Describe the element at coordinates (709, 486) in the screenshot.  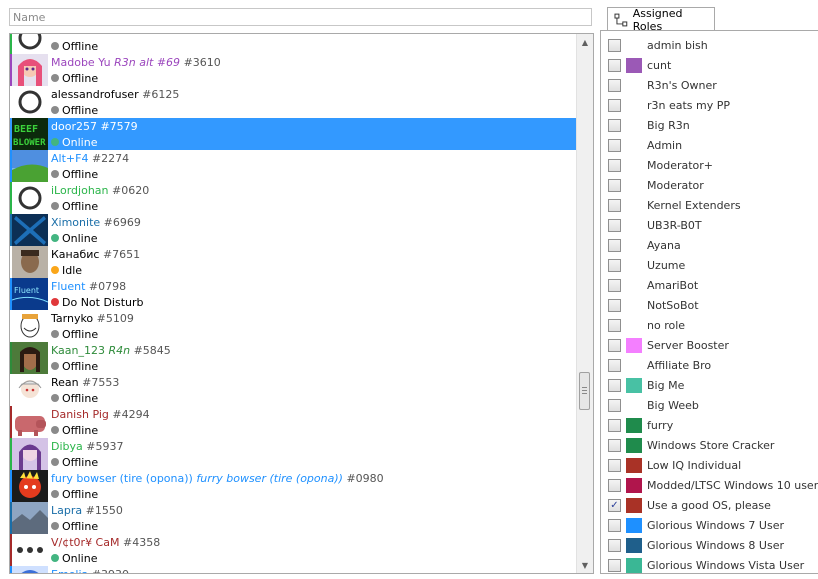
I see `role-row: Modded/LTSC Windows 10 user` at that location.